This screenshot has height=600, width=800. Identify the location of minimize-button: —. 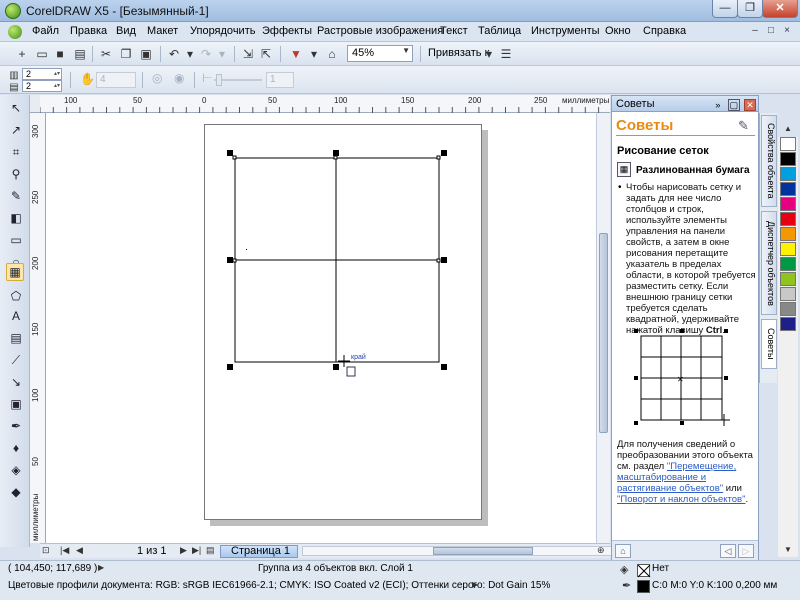
(725, 9).